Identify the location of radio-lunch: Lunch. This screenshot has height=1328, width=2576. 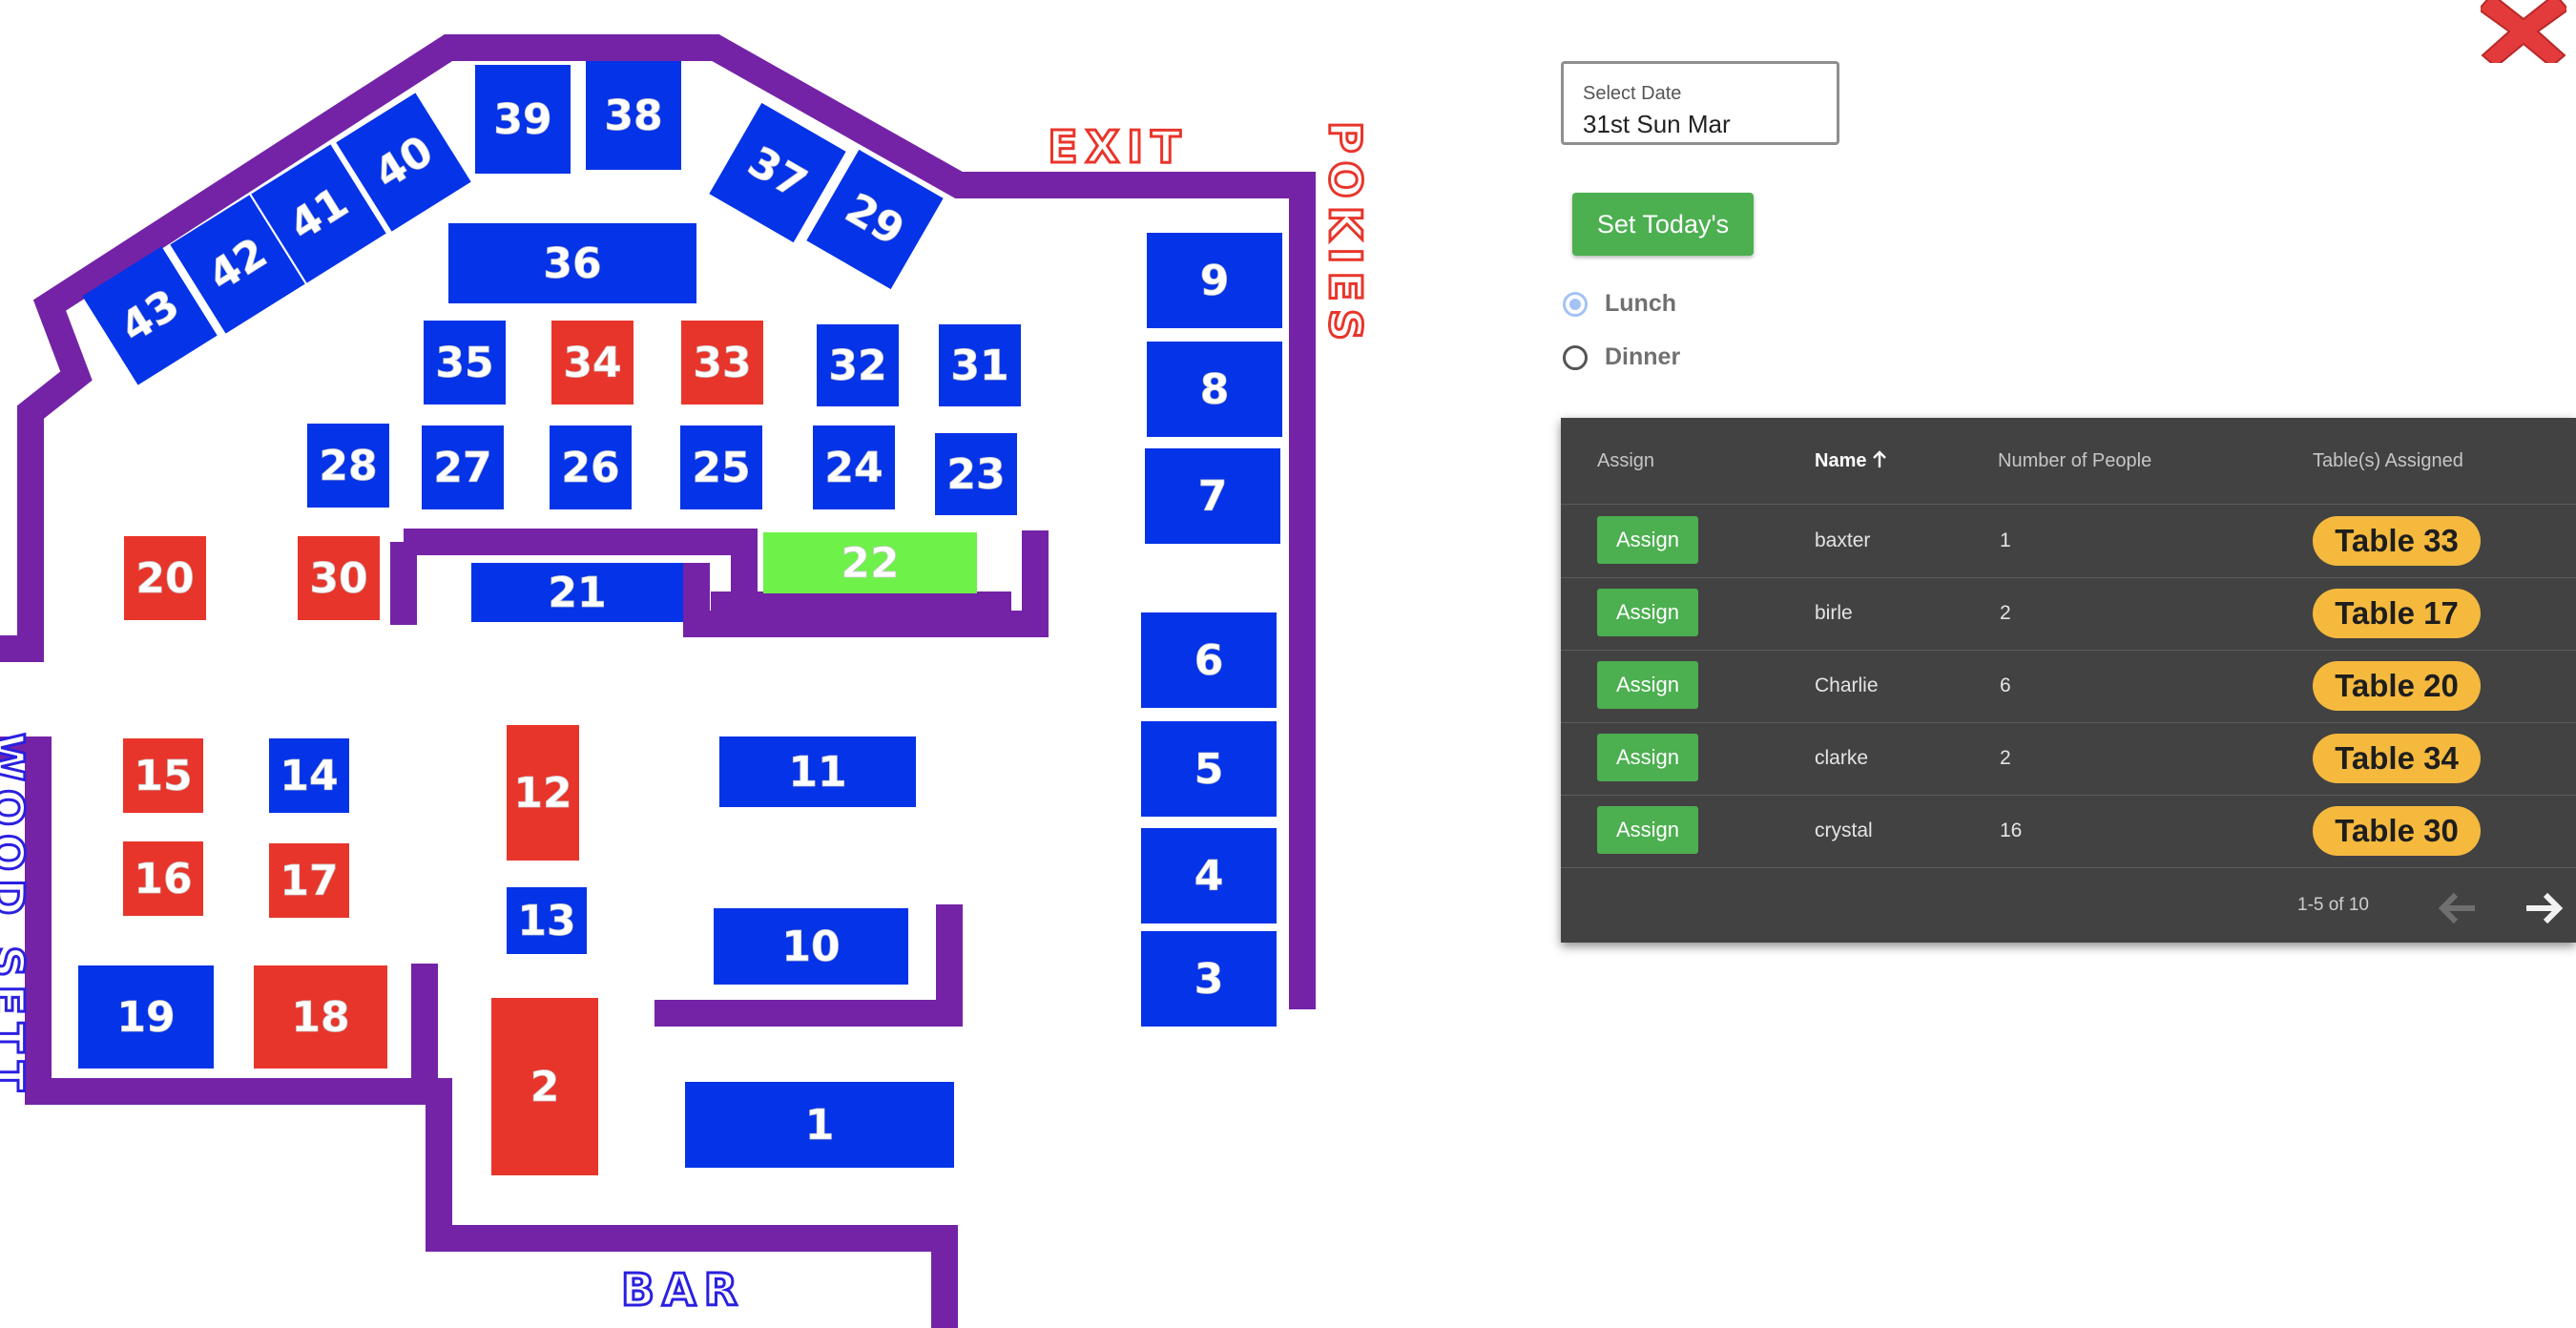
(1619, 304).